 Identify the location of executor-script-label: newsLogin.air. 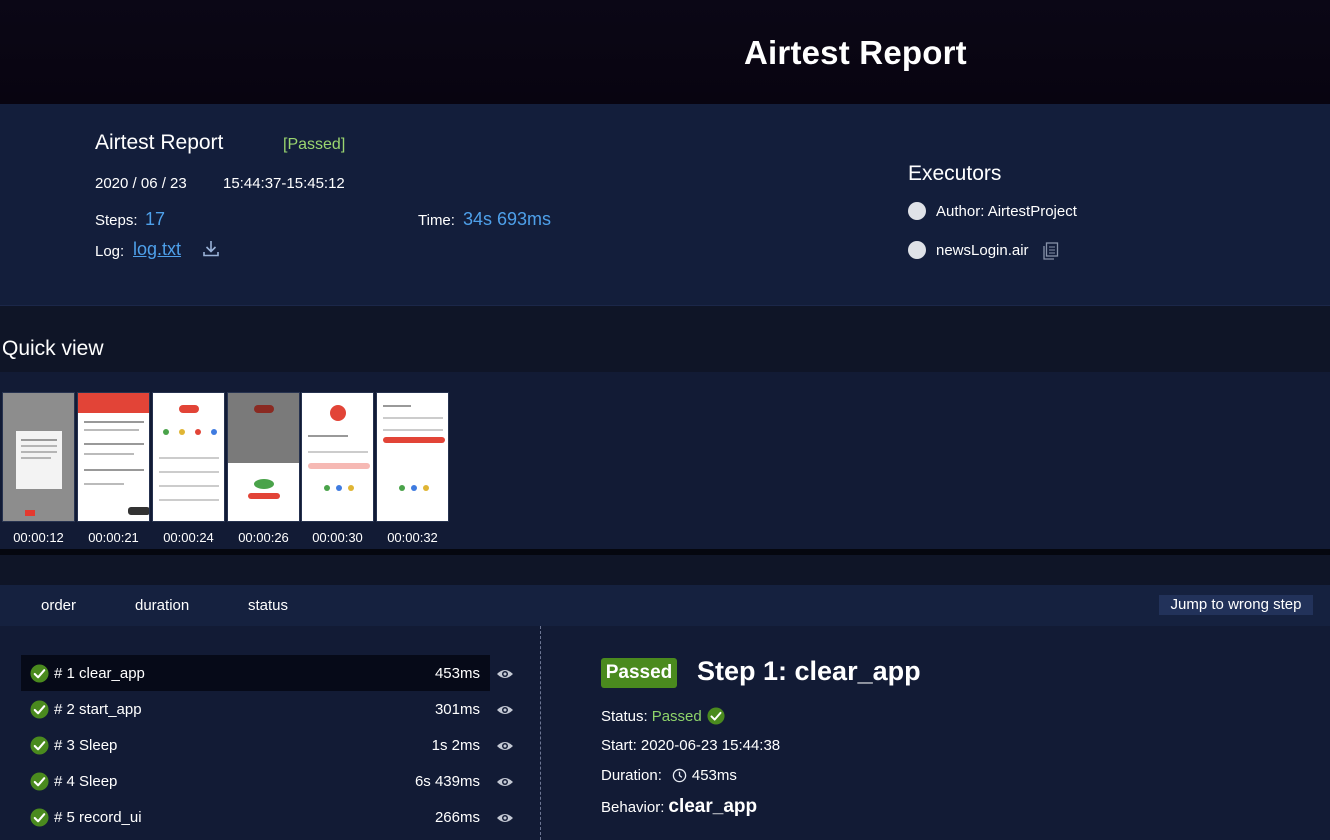
(982, 250).